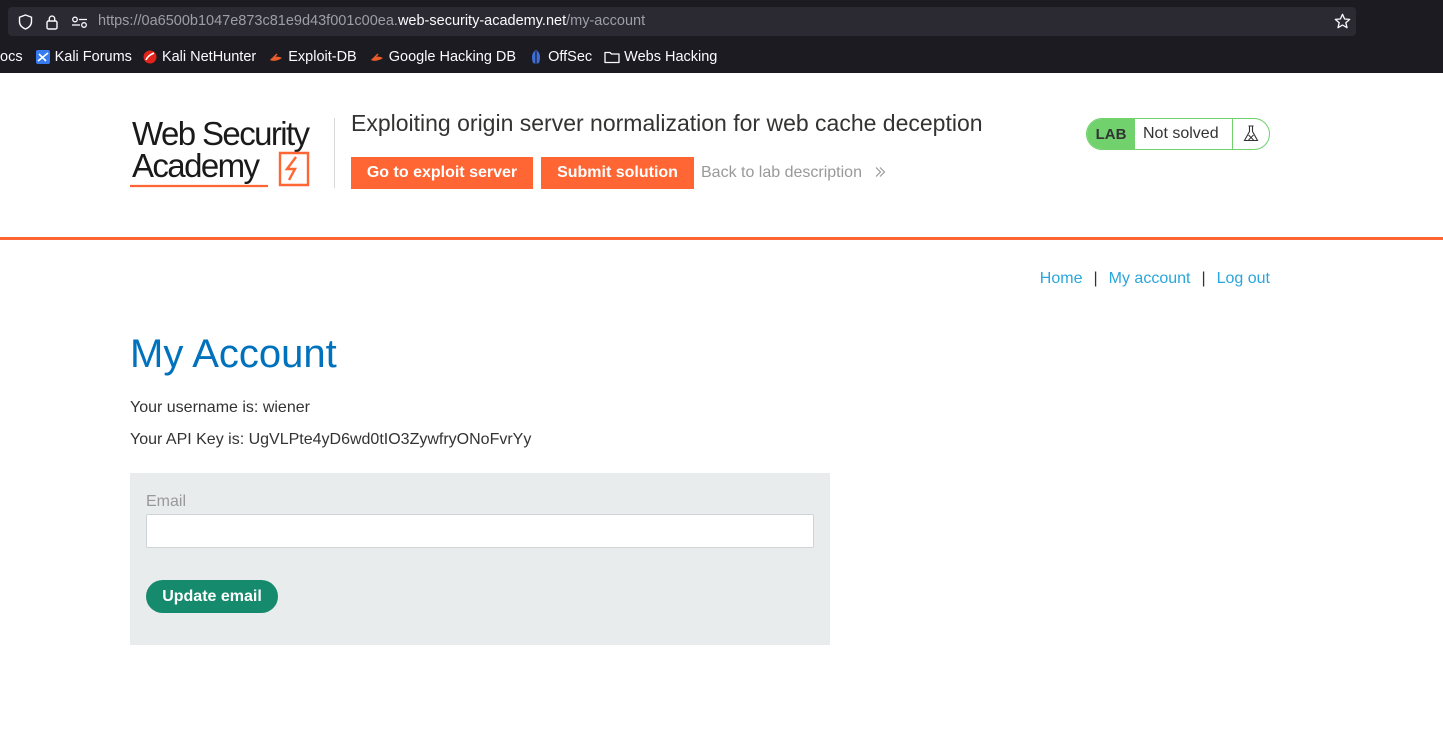 The image size is (1443, 740). I want to click on go-to-exploit-server-button: Go to exploit server, so click(442, 173).